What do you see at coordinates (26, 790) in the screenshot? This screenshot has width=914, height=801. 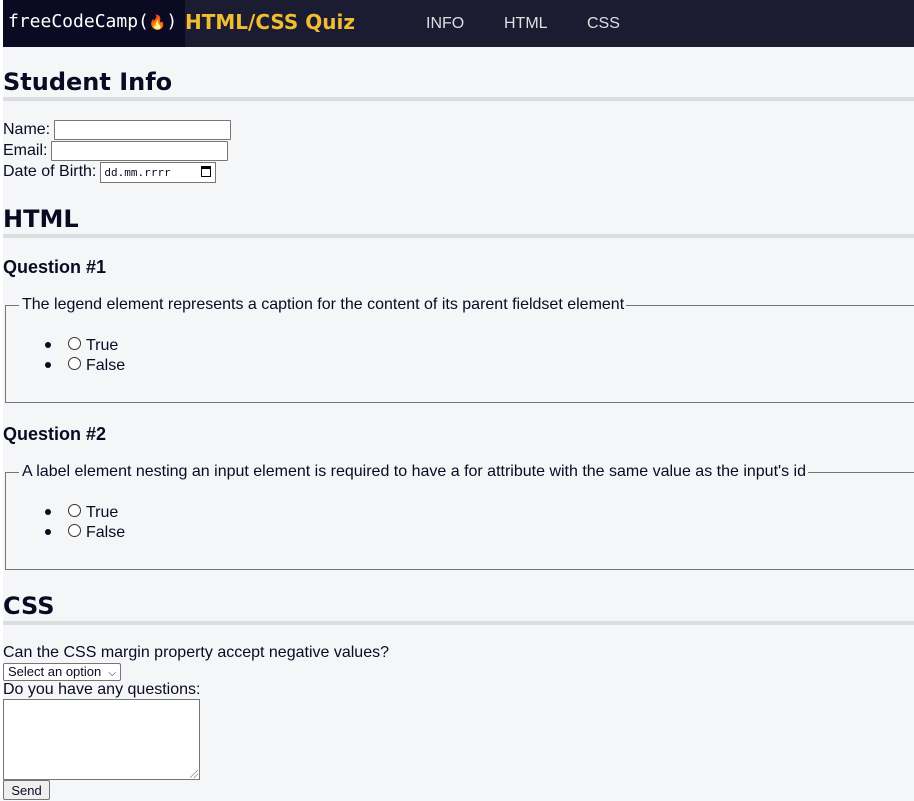 I see `send-button: Send` at bounding box center [26, 790].